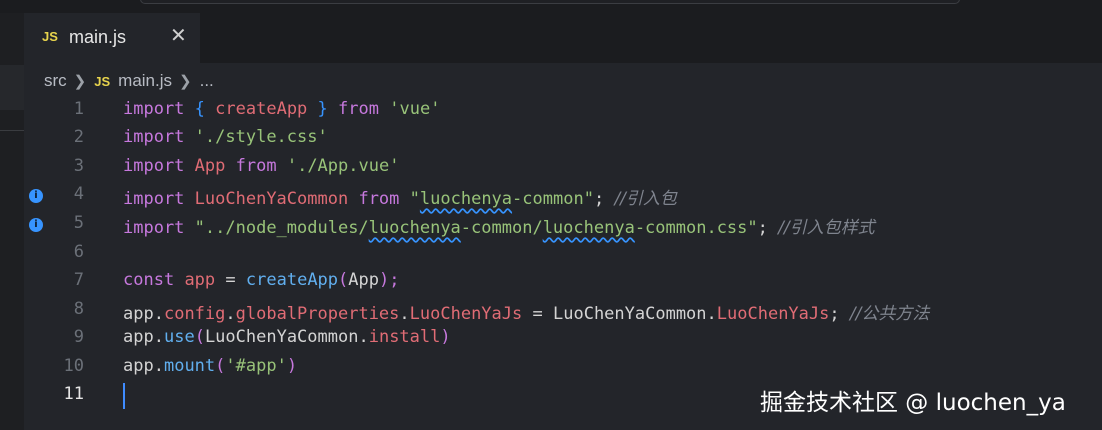 This screenshot has height=430, width=1102. What do you see at coordinates (78, 166) in the screenshot?
I see `line-number: 3` at bounding box center [78, 166].